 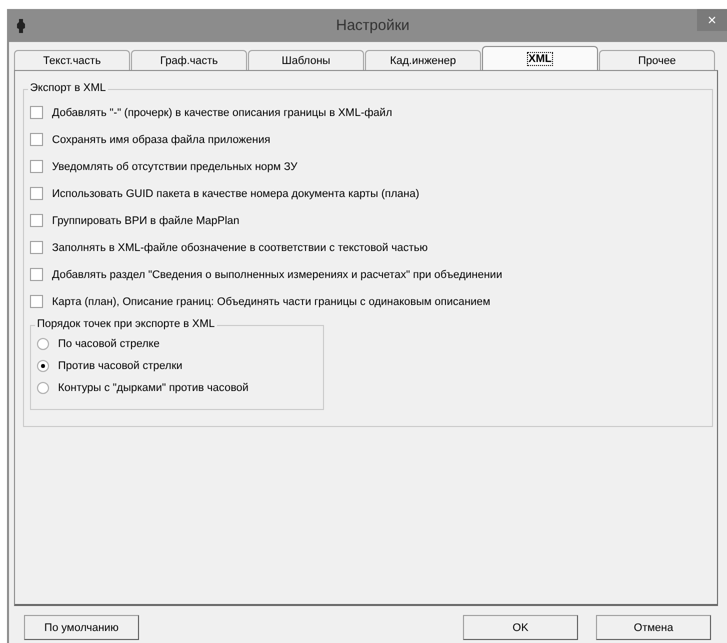 What do you see at coordinates (175, 166) in the screenshot?
I see `checkbox-label: Уведомлять об отсутствии предельных норм ЗУ` at bounding box center [175, 166].